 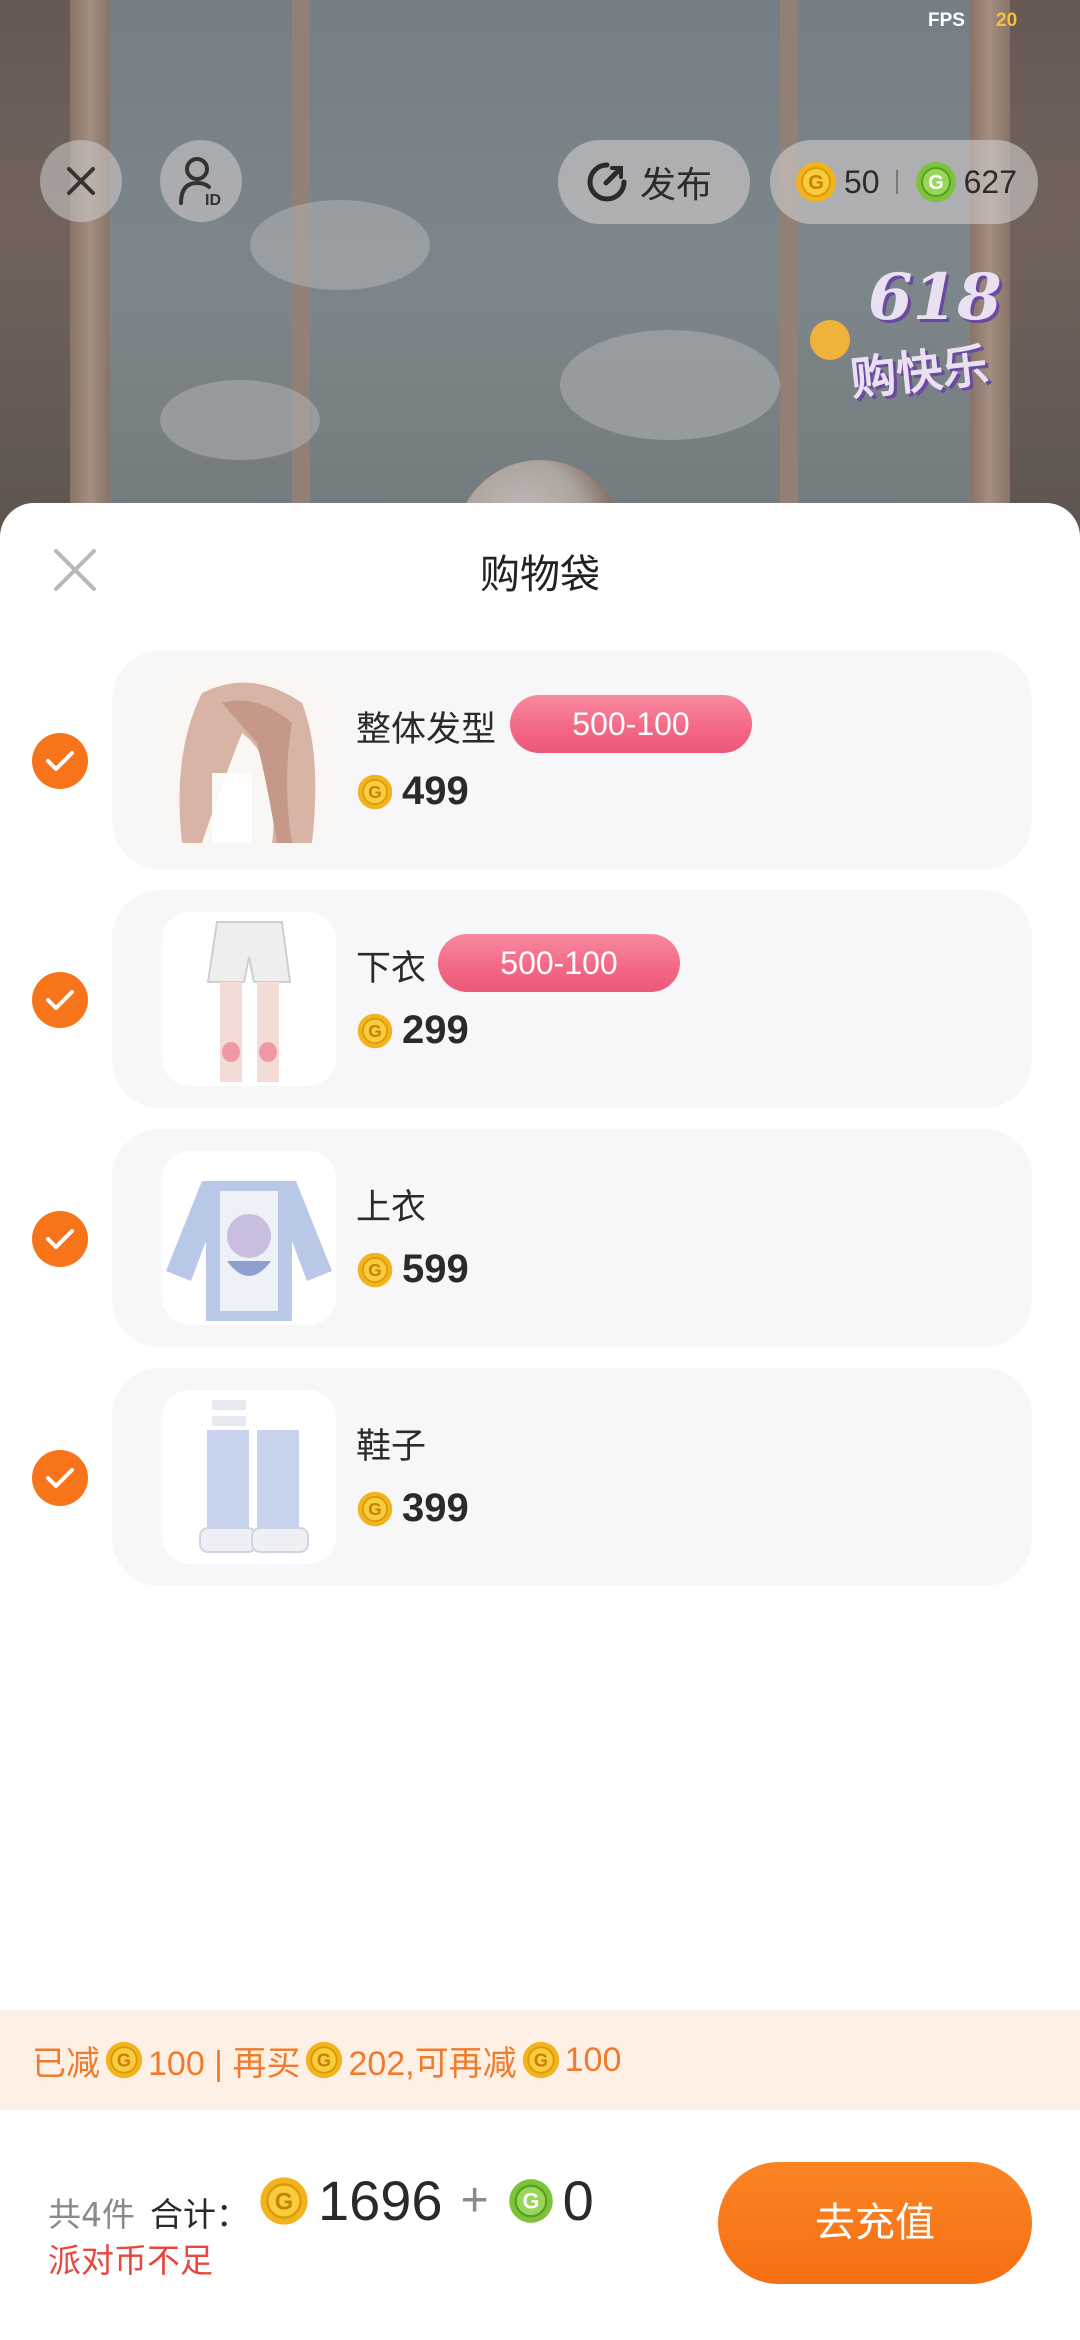 What do you see at coordinates (224, 2063) in the screenshot?
I see `discount-reduced-value: 100 | 再买` at bounding box center [224, 2063].